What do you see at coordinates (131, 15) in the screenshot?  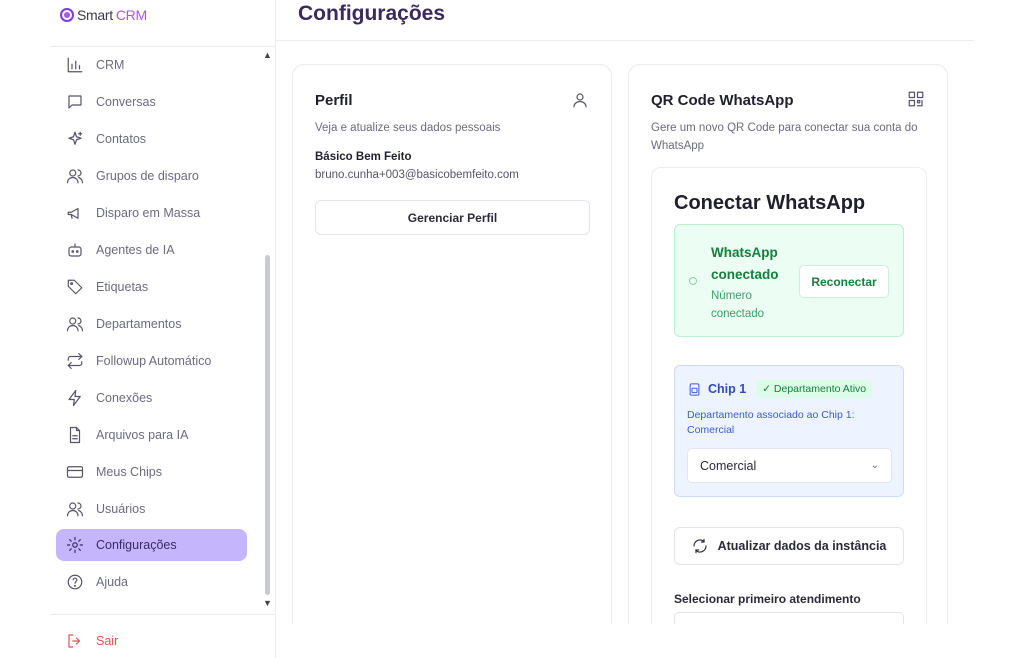 I see `logo-text-crm: CRM` at bounding box center [131, 15].